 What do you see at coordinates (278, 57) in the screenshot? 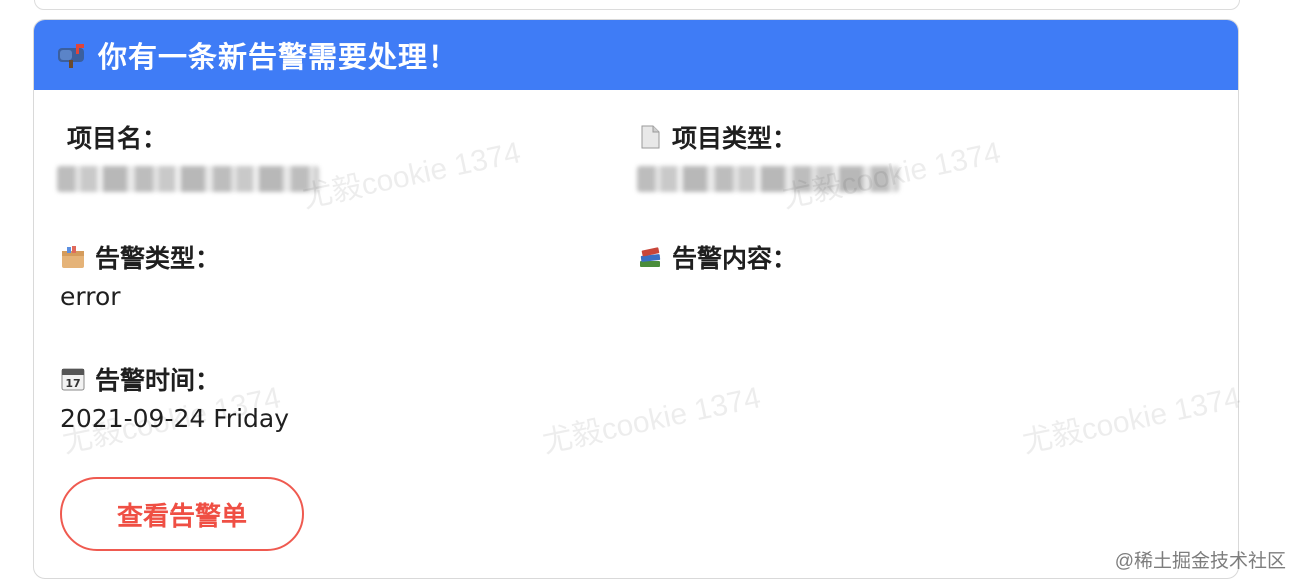
I see `alert-title: 你有一条新告警需要处理！` at bounding box center [278, 57].